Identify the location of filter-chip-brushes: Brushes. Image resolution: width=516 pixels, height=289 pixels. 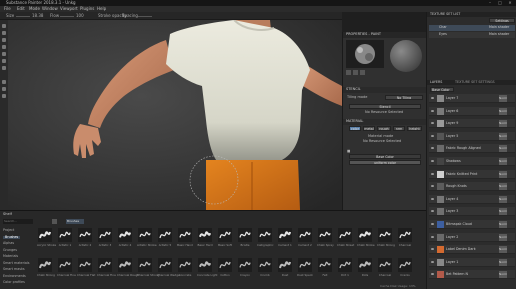
(75, 221).